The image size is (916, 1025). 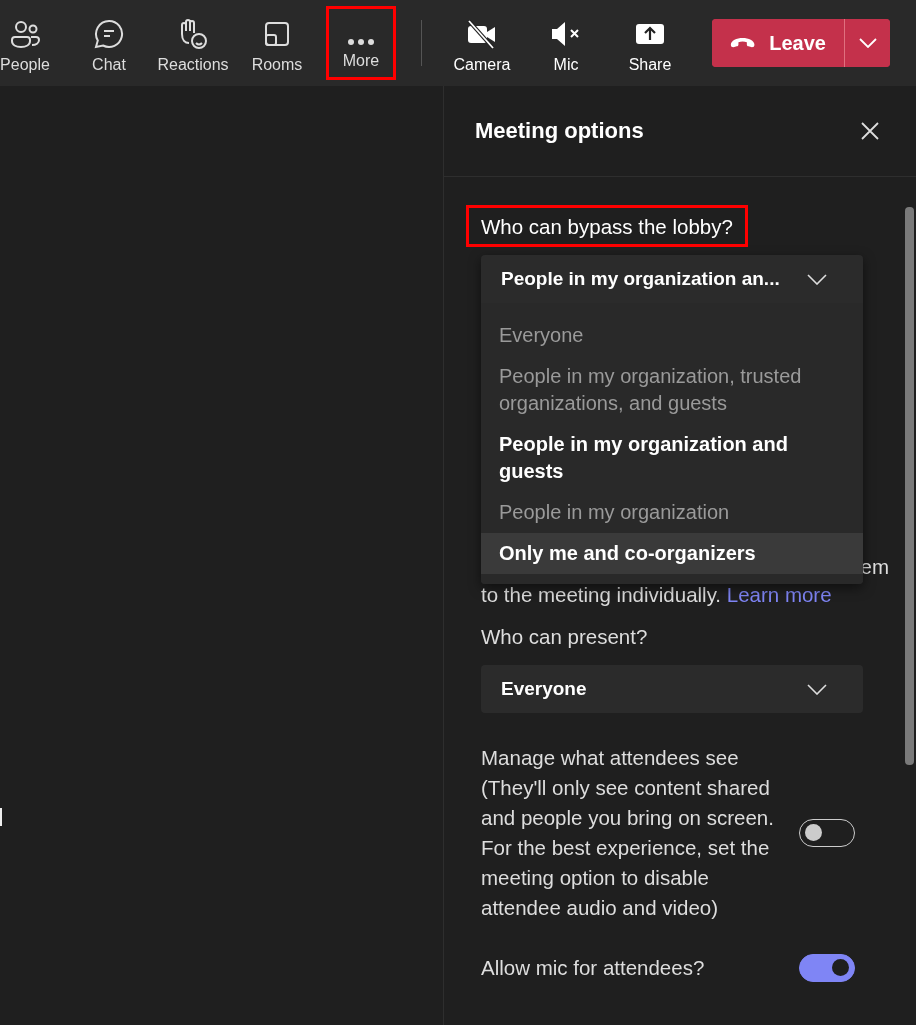 I want to click on camera-off-icon, so click(x=482, y=34).